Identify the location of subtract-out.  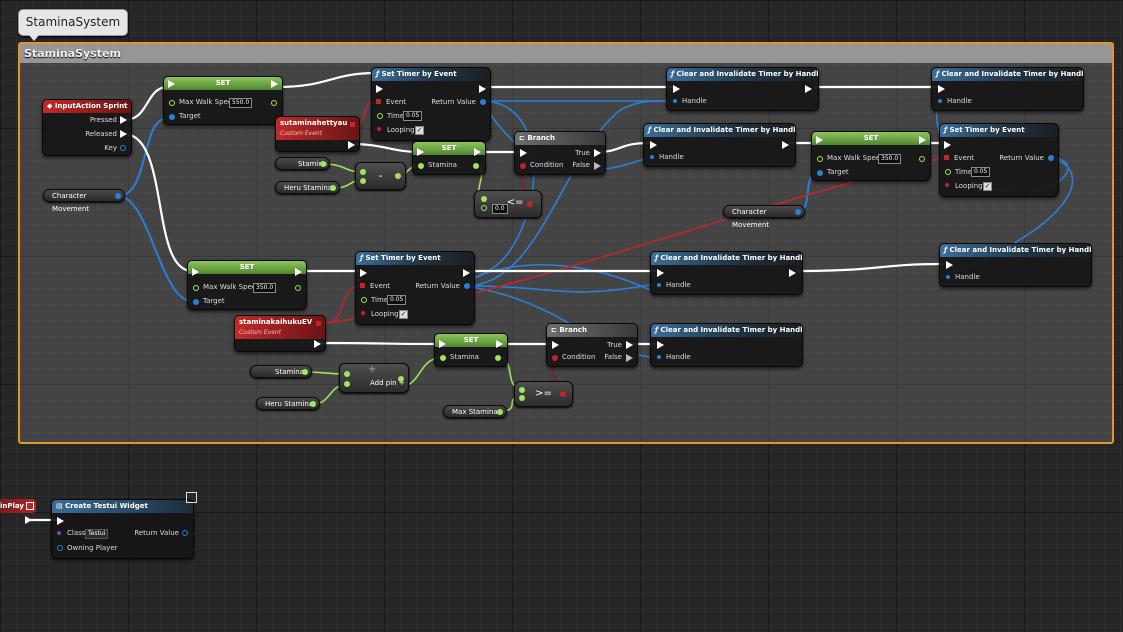
(398, 176).